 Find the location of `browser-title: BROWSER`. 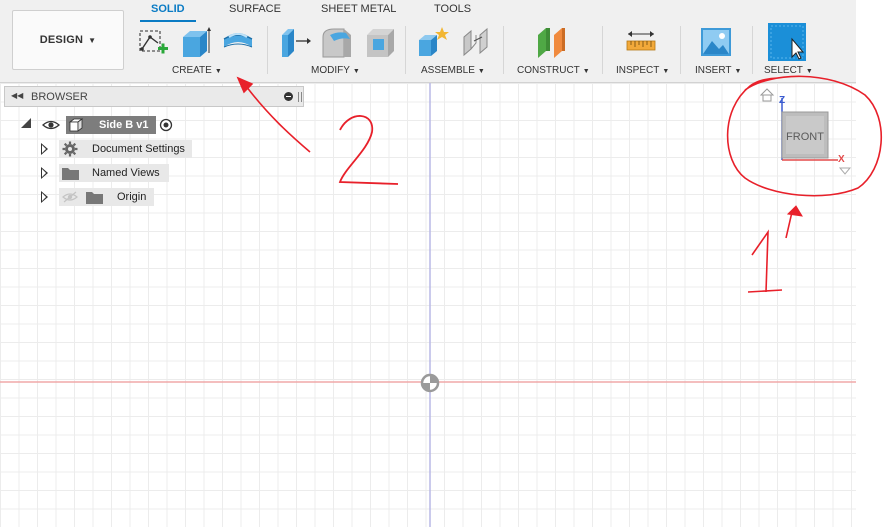

browser-title: BROWSER is located at coordinates (59, 97).